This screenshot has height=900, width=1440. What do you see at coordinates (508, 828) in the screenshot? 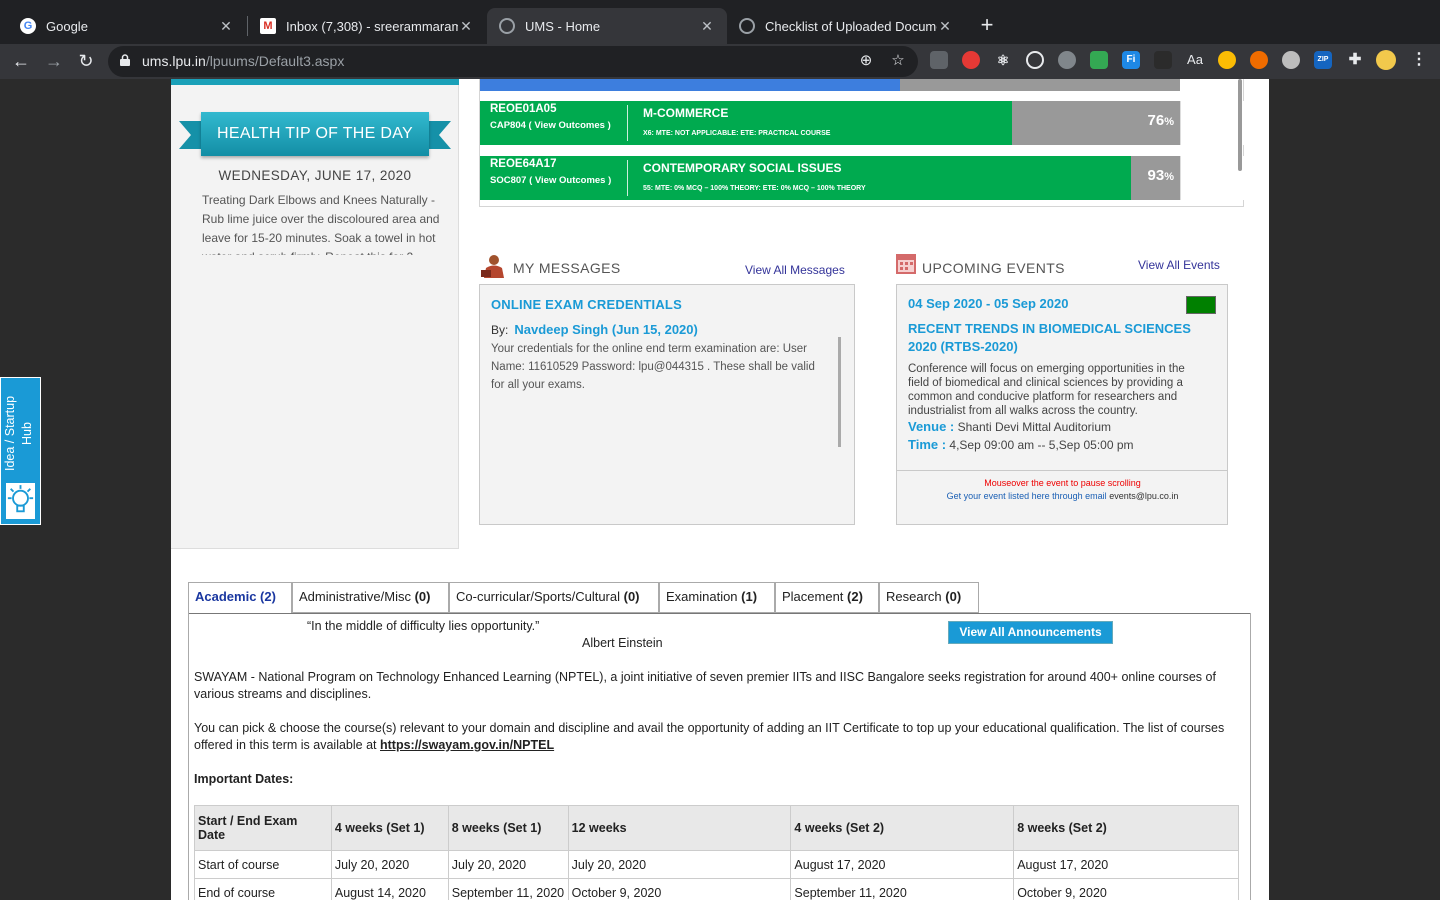
I see `table-header: 8 weeks (Set 1)` at bounding box center [508, 828].